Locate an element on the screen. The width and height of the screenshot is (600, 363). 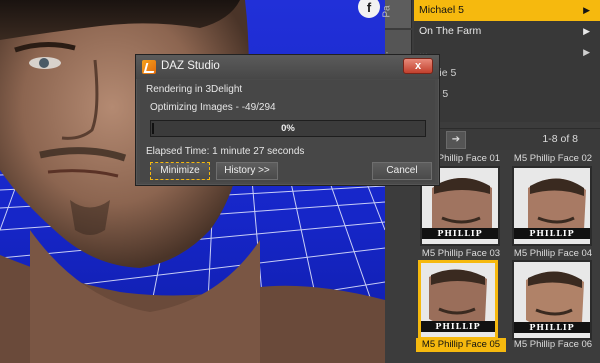
dialog-titlebar: DAZ Studio x is located at coordinates (287, 67).